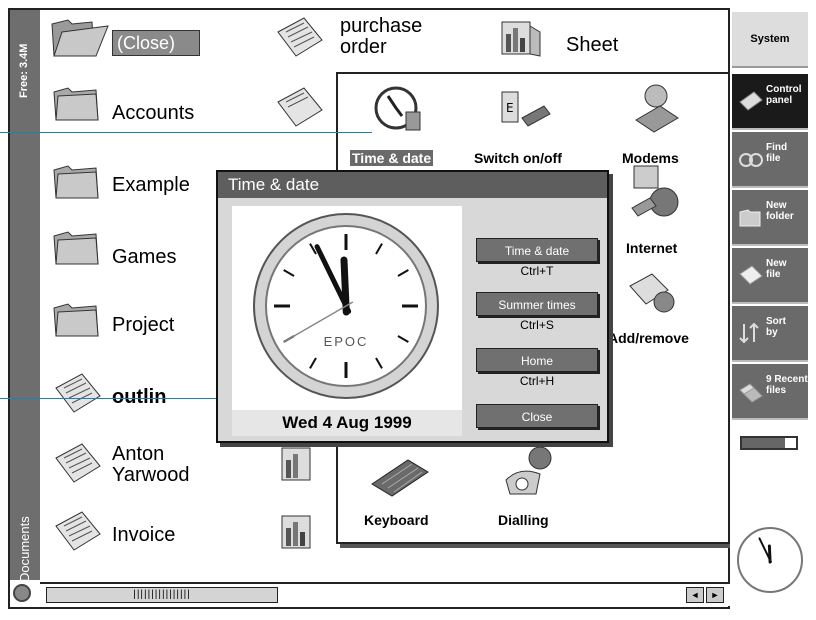 The height and width of the screenshot is (620, 816). I want to click on recent-files-button: 9 Recent files, so click(770, 392).